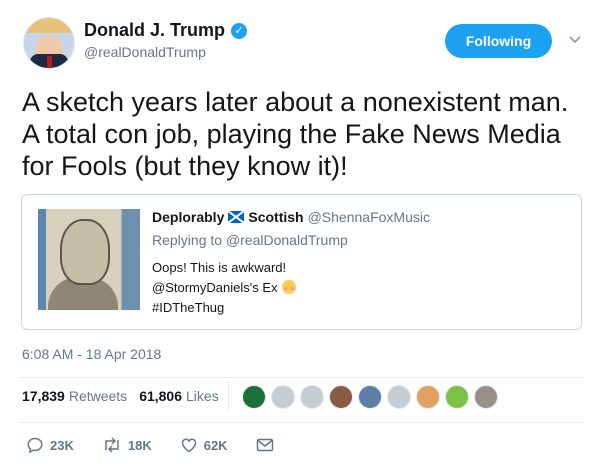 Image resolution: width=604 pixels, height=474 pixels. What do you see at coordinates (288, 287) in the screenshot?
I see `flushed-face-icon` at bounding box center [288, 287].